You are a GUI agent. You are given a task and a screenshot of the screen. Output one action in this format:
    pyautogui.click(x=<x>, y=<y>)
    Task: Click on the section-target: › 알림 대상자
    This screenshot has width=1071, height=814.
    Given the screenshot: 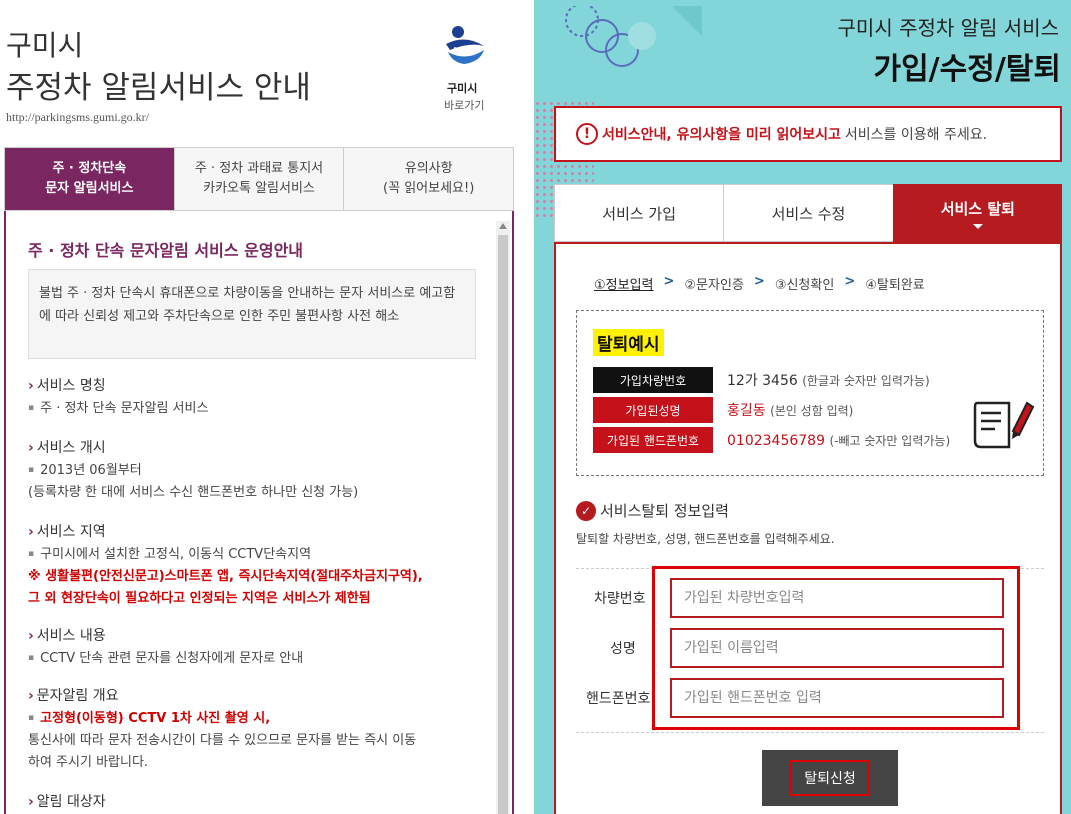 What is the action you would take?
    pyautogui.click(x=258, y=802)
    